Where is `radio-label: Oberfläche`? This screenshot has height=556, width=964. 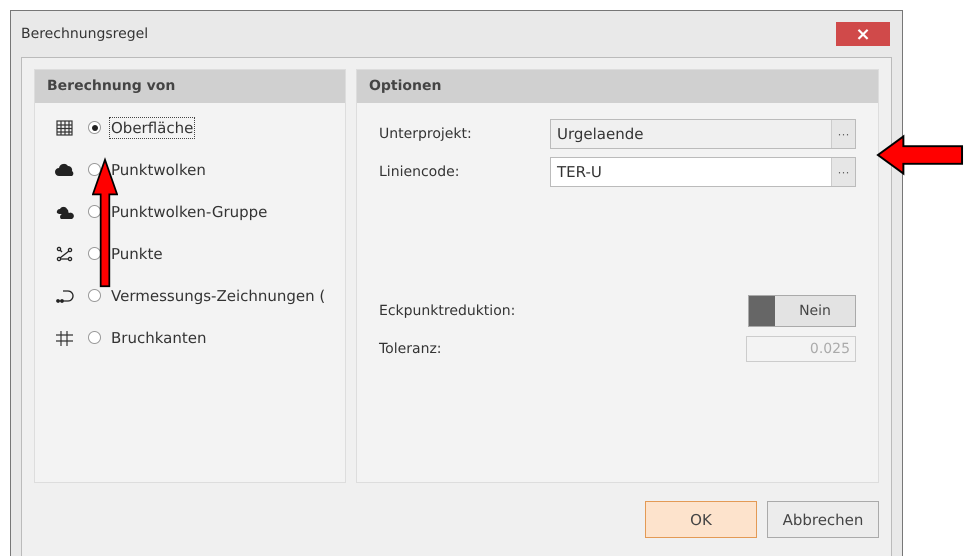 radio-label: Oberfläche is located at coordinates (152, 128).